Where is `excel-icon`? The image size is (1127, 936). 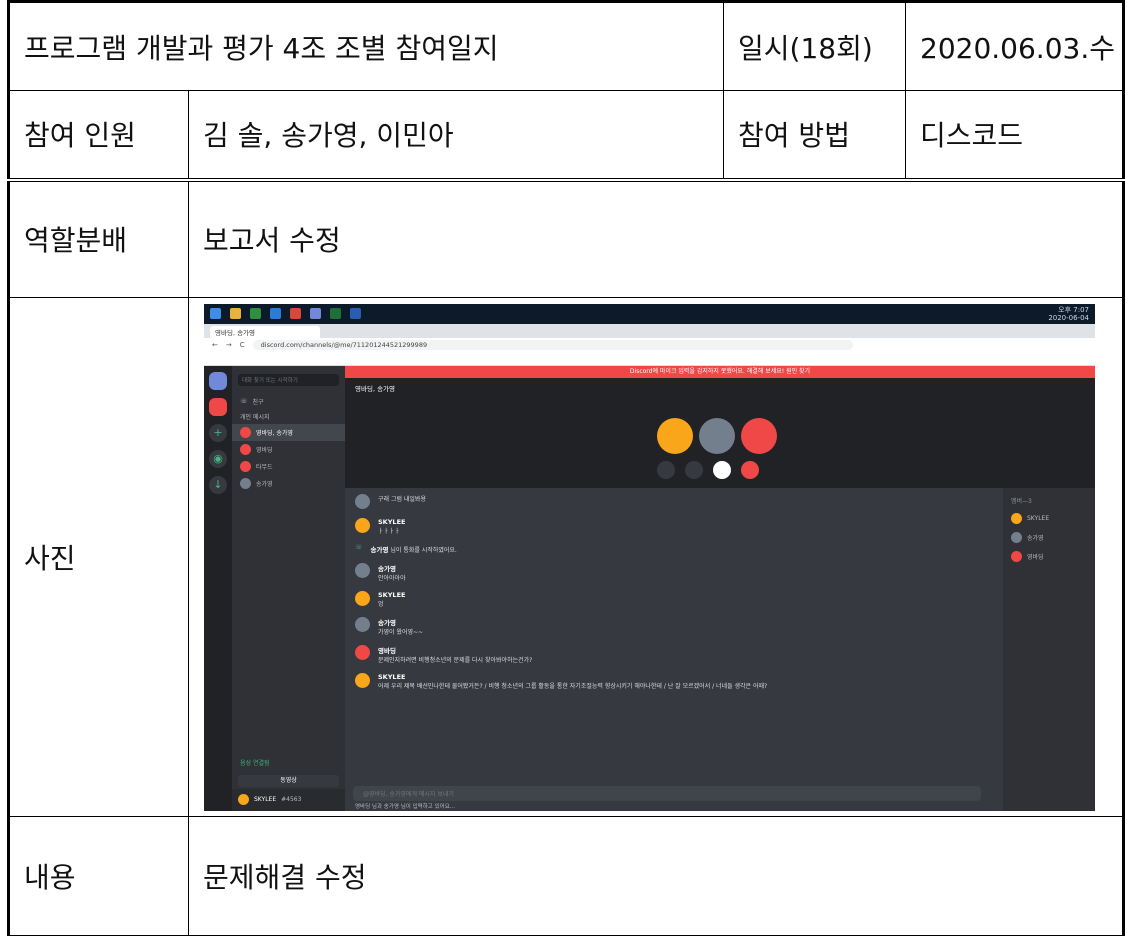 excel-icon is located at coordinates (335, 313).